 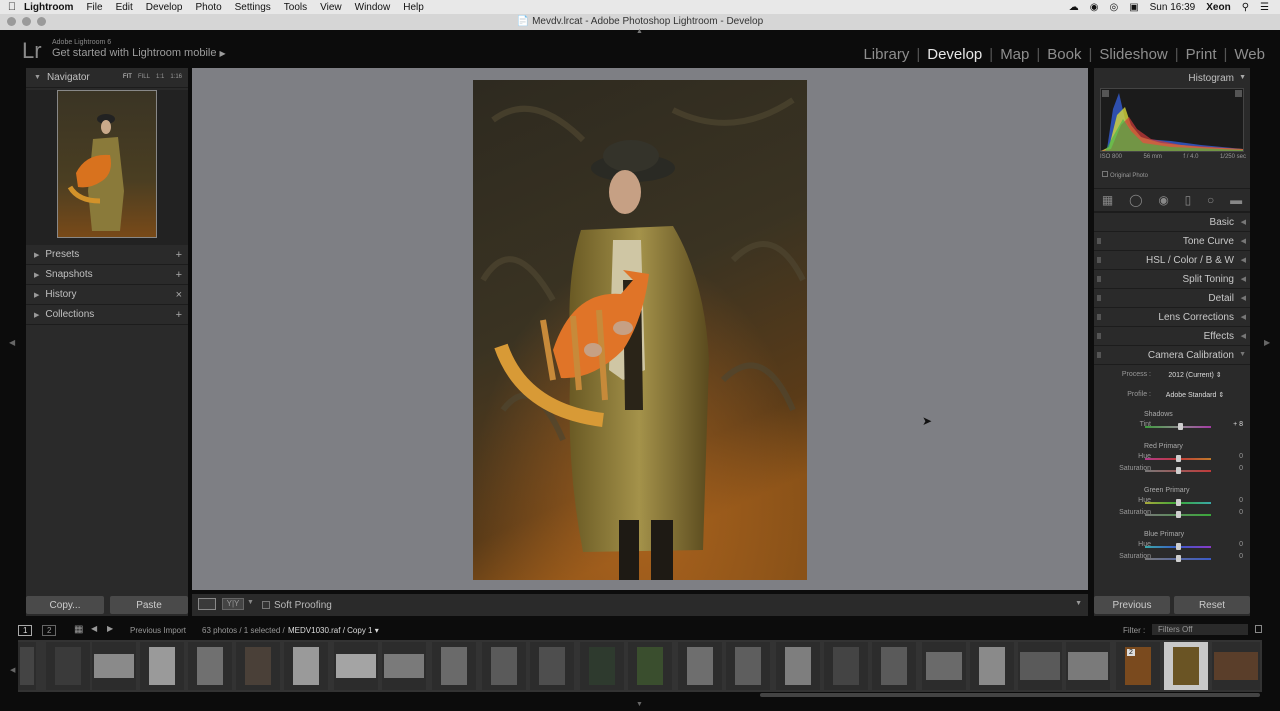 What do you see at coordinates (1249, 54) in the screenshot?
I see `module-web: Web` at bounding box center [1249, 54].